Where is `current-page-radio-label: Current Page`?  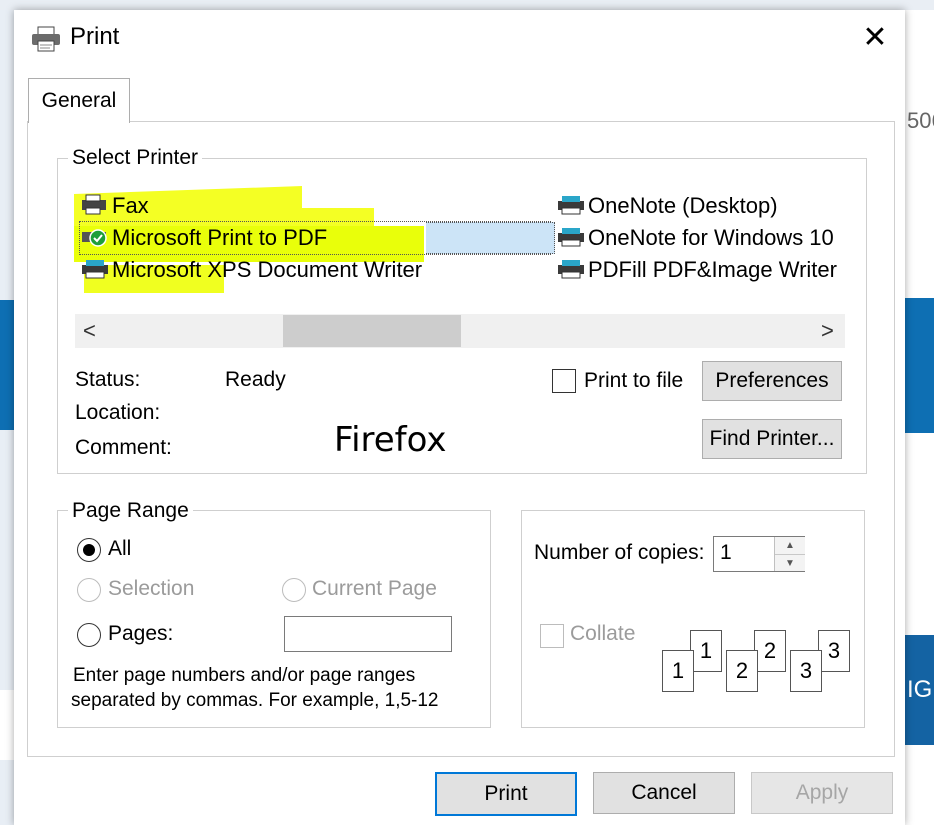 current-page-radio-label: Current Page is located at coordinates (374, 589).